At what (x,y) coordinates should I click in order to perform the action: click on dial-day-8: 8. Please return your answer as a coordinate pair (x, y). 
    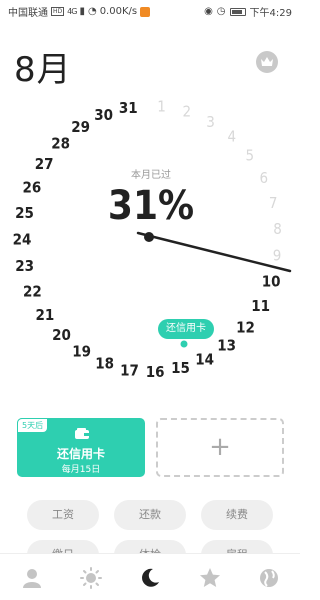
    Looking at the image, I should click on (277, 229).